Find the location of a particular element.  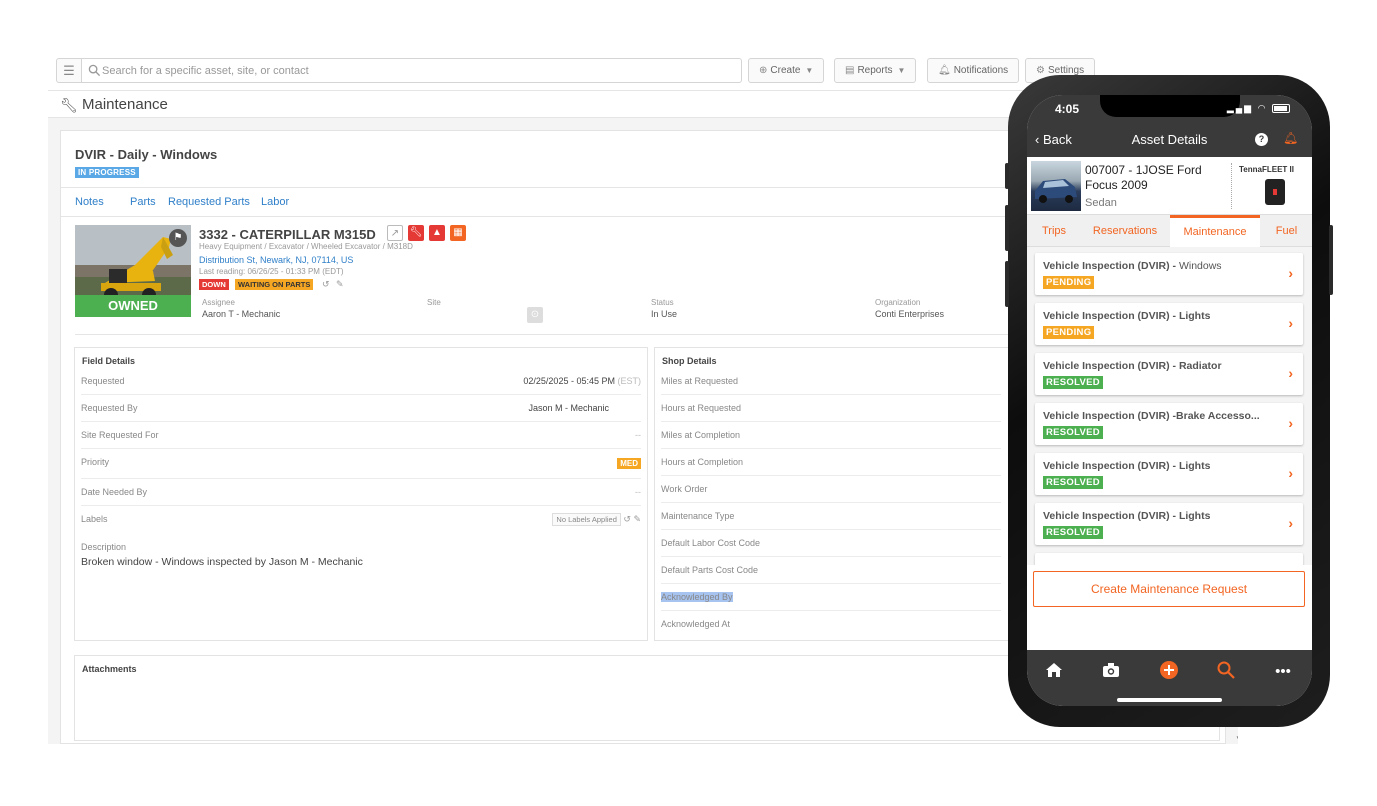

shop-row: Acknowledged By is located at coordinates (831, 597).